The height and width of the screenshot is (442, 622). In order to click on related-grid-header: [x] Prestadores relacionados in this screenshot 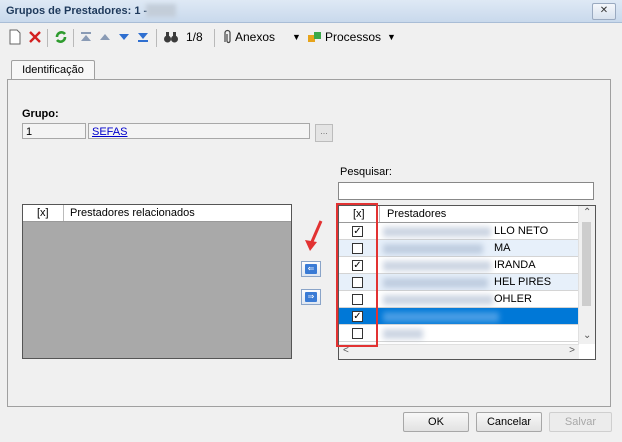, I will do `click(157, 213)`.